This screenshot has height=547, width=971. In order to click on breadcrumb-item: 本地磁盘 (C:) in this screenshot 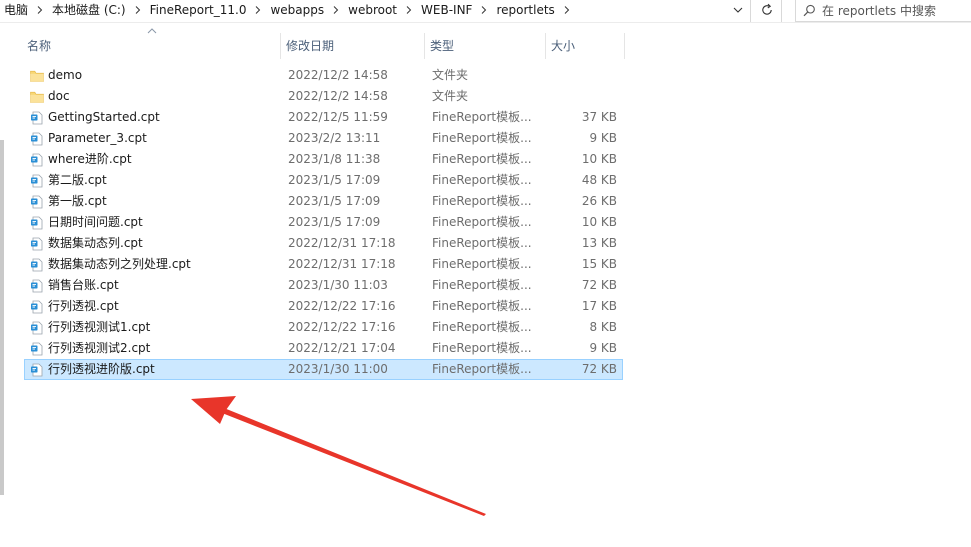, I will do `click(89, 10)`.